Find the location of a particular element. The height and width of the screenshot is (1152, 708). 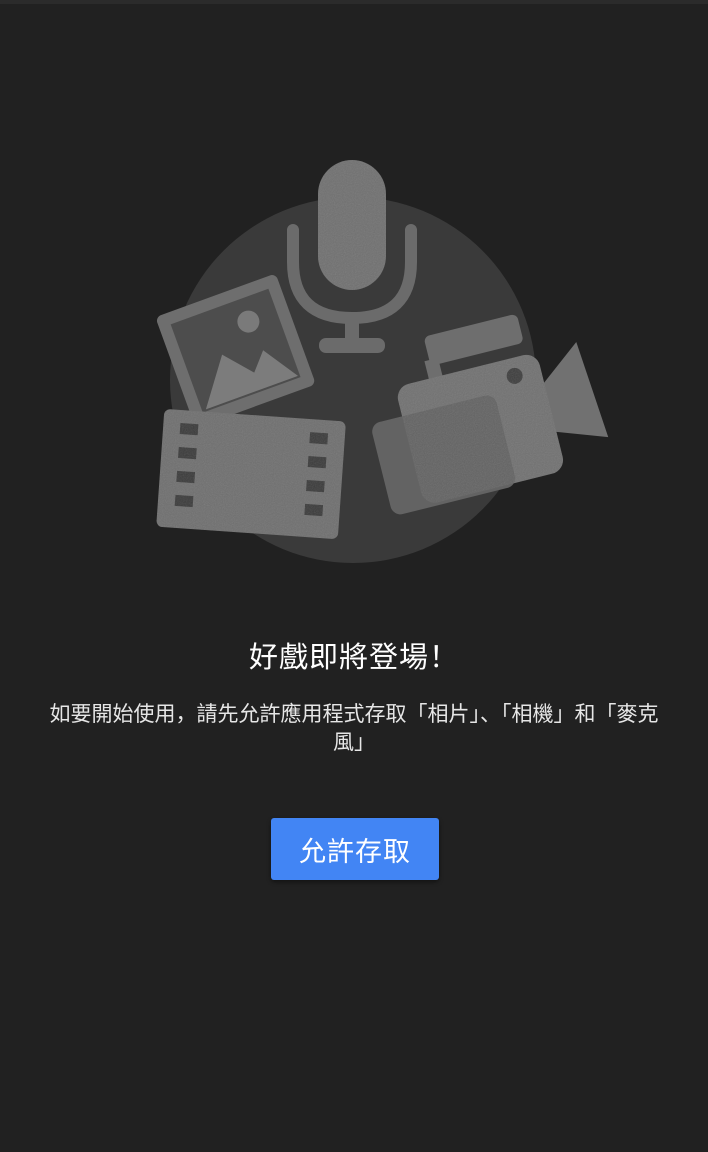

allow-access-button: 允許存取 is located at coordinates (355, 849).